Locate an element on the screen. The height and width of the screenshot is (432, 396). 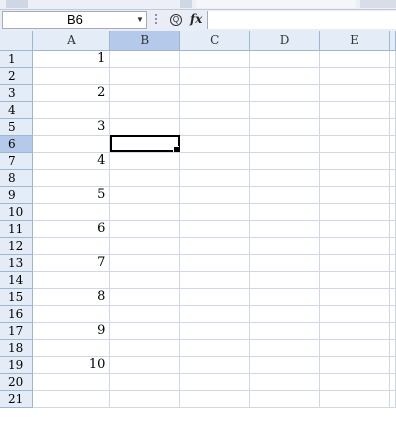
cell-d17 is located at coordinates (285, 331).